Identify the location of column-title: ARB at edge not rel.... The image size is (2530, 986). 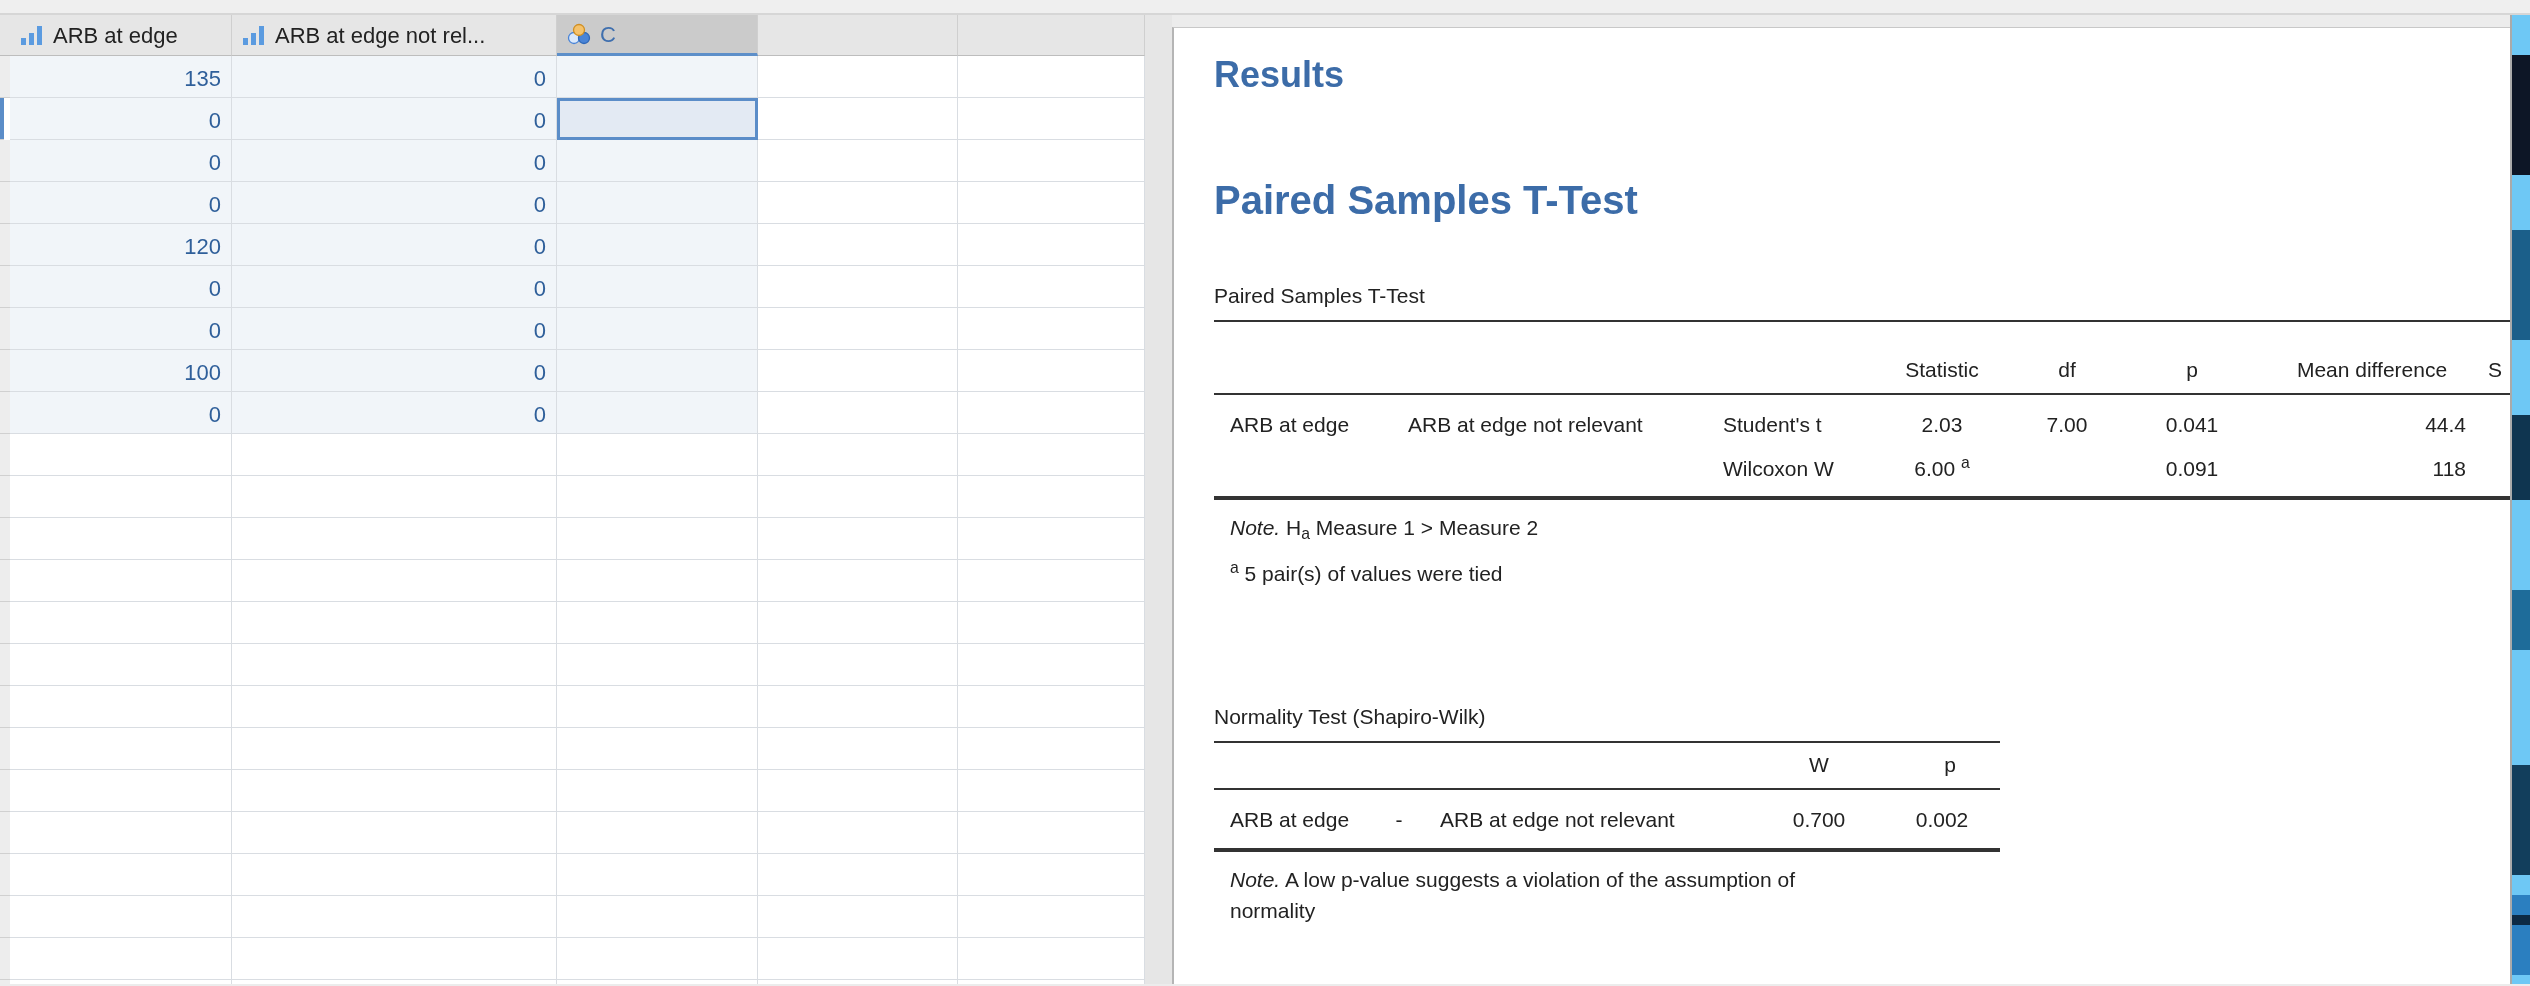
(380, 35).